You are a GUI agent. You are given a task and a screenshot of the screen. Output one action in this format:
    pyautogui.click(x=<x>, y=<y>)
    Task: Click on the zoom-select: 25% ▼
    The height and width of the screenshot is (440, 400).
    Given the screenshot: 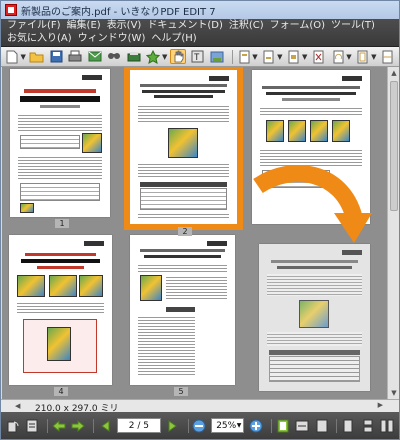 What is the action you would take?
    pyautogui.click(x=228, y=425)
    